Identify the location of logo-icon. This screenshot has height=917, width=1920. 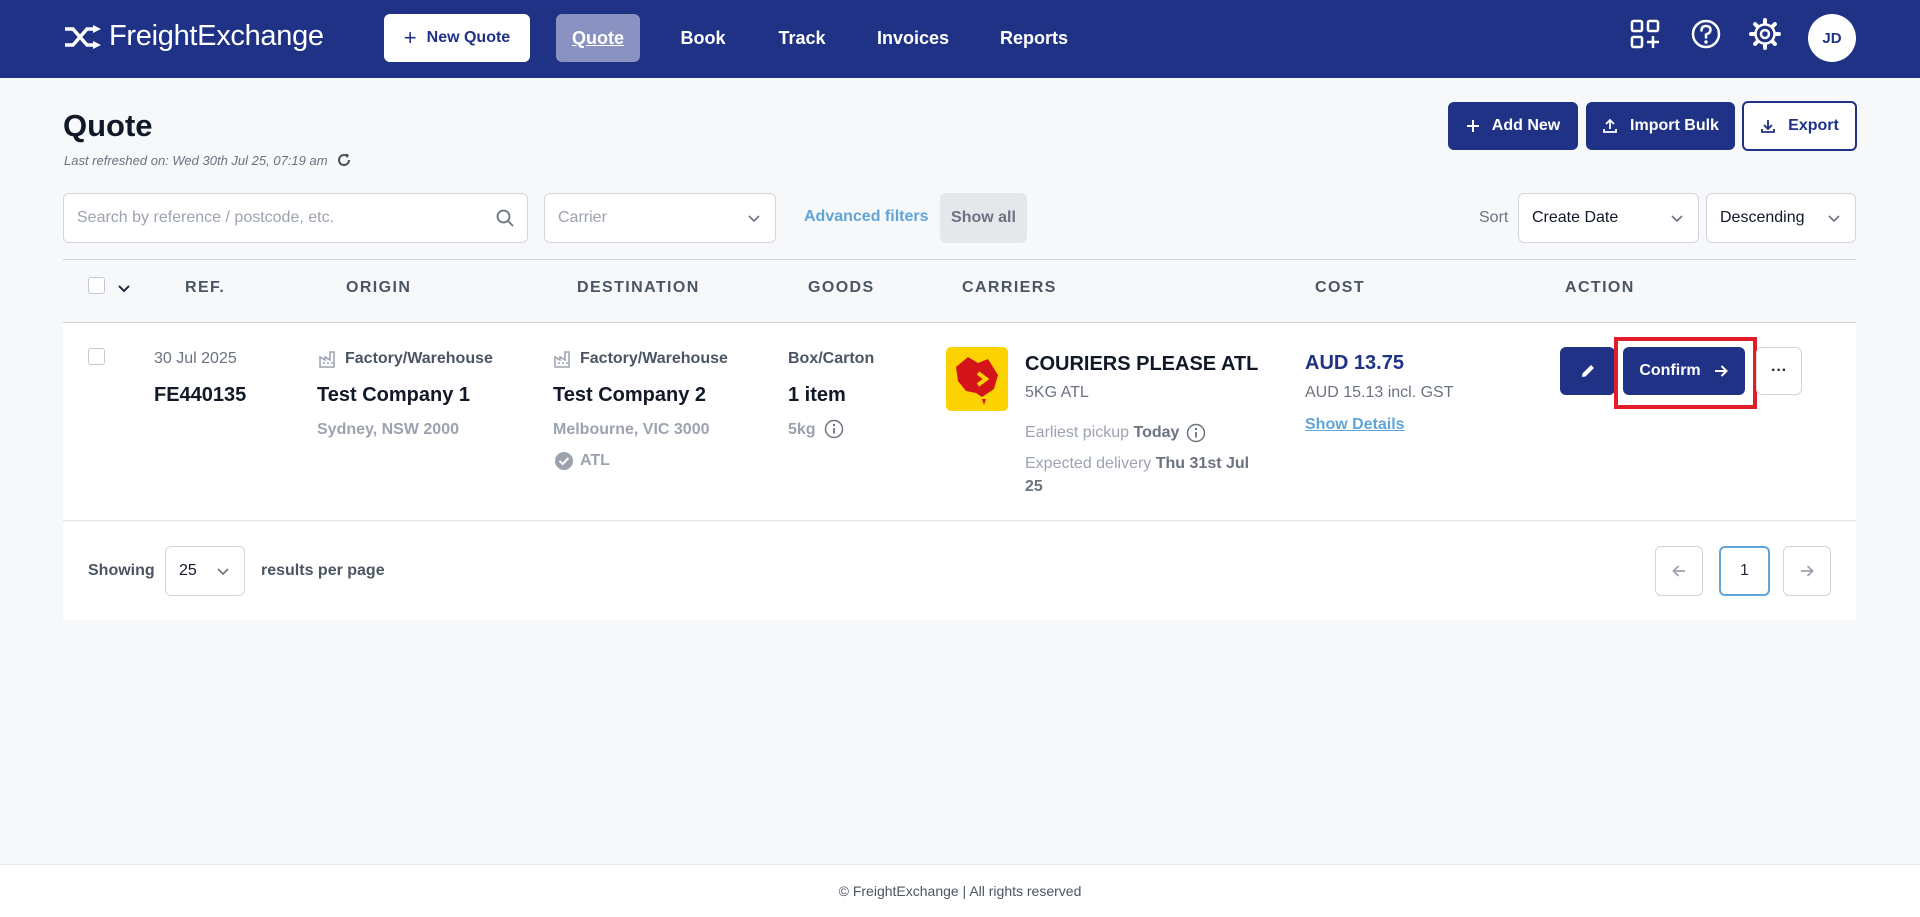
(83, 36).